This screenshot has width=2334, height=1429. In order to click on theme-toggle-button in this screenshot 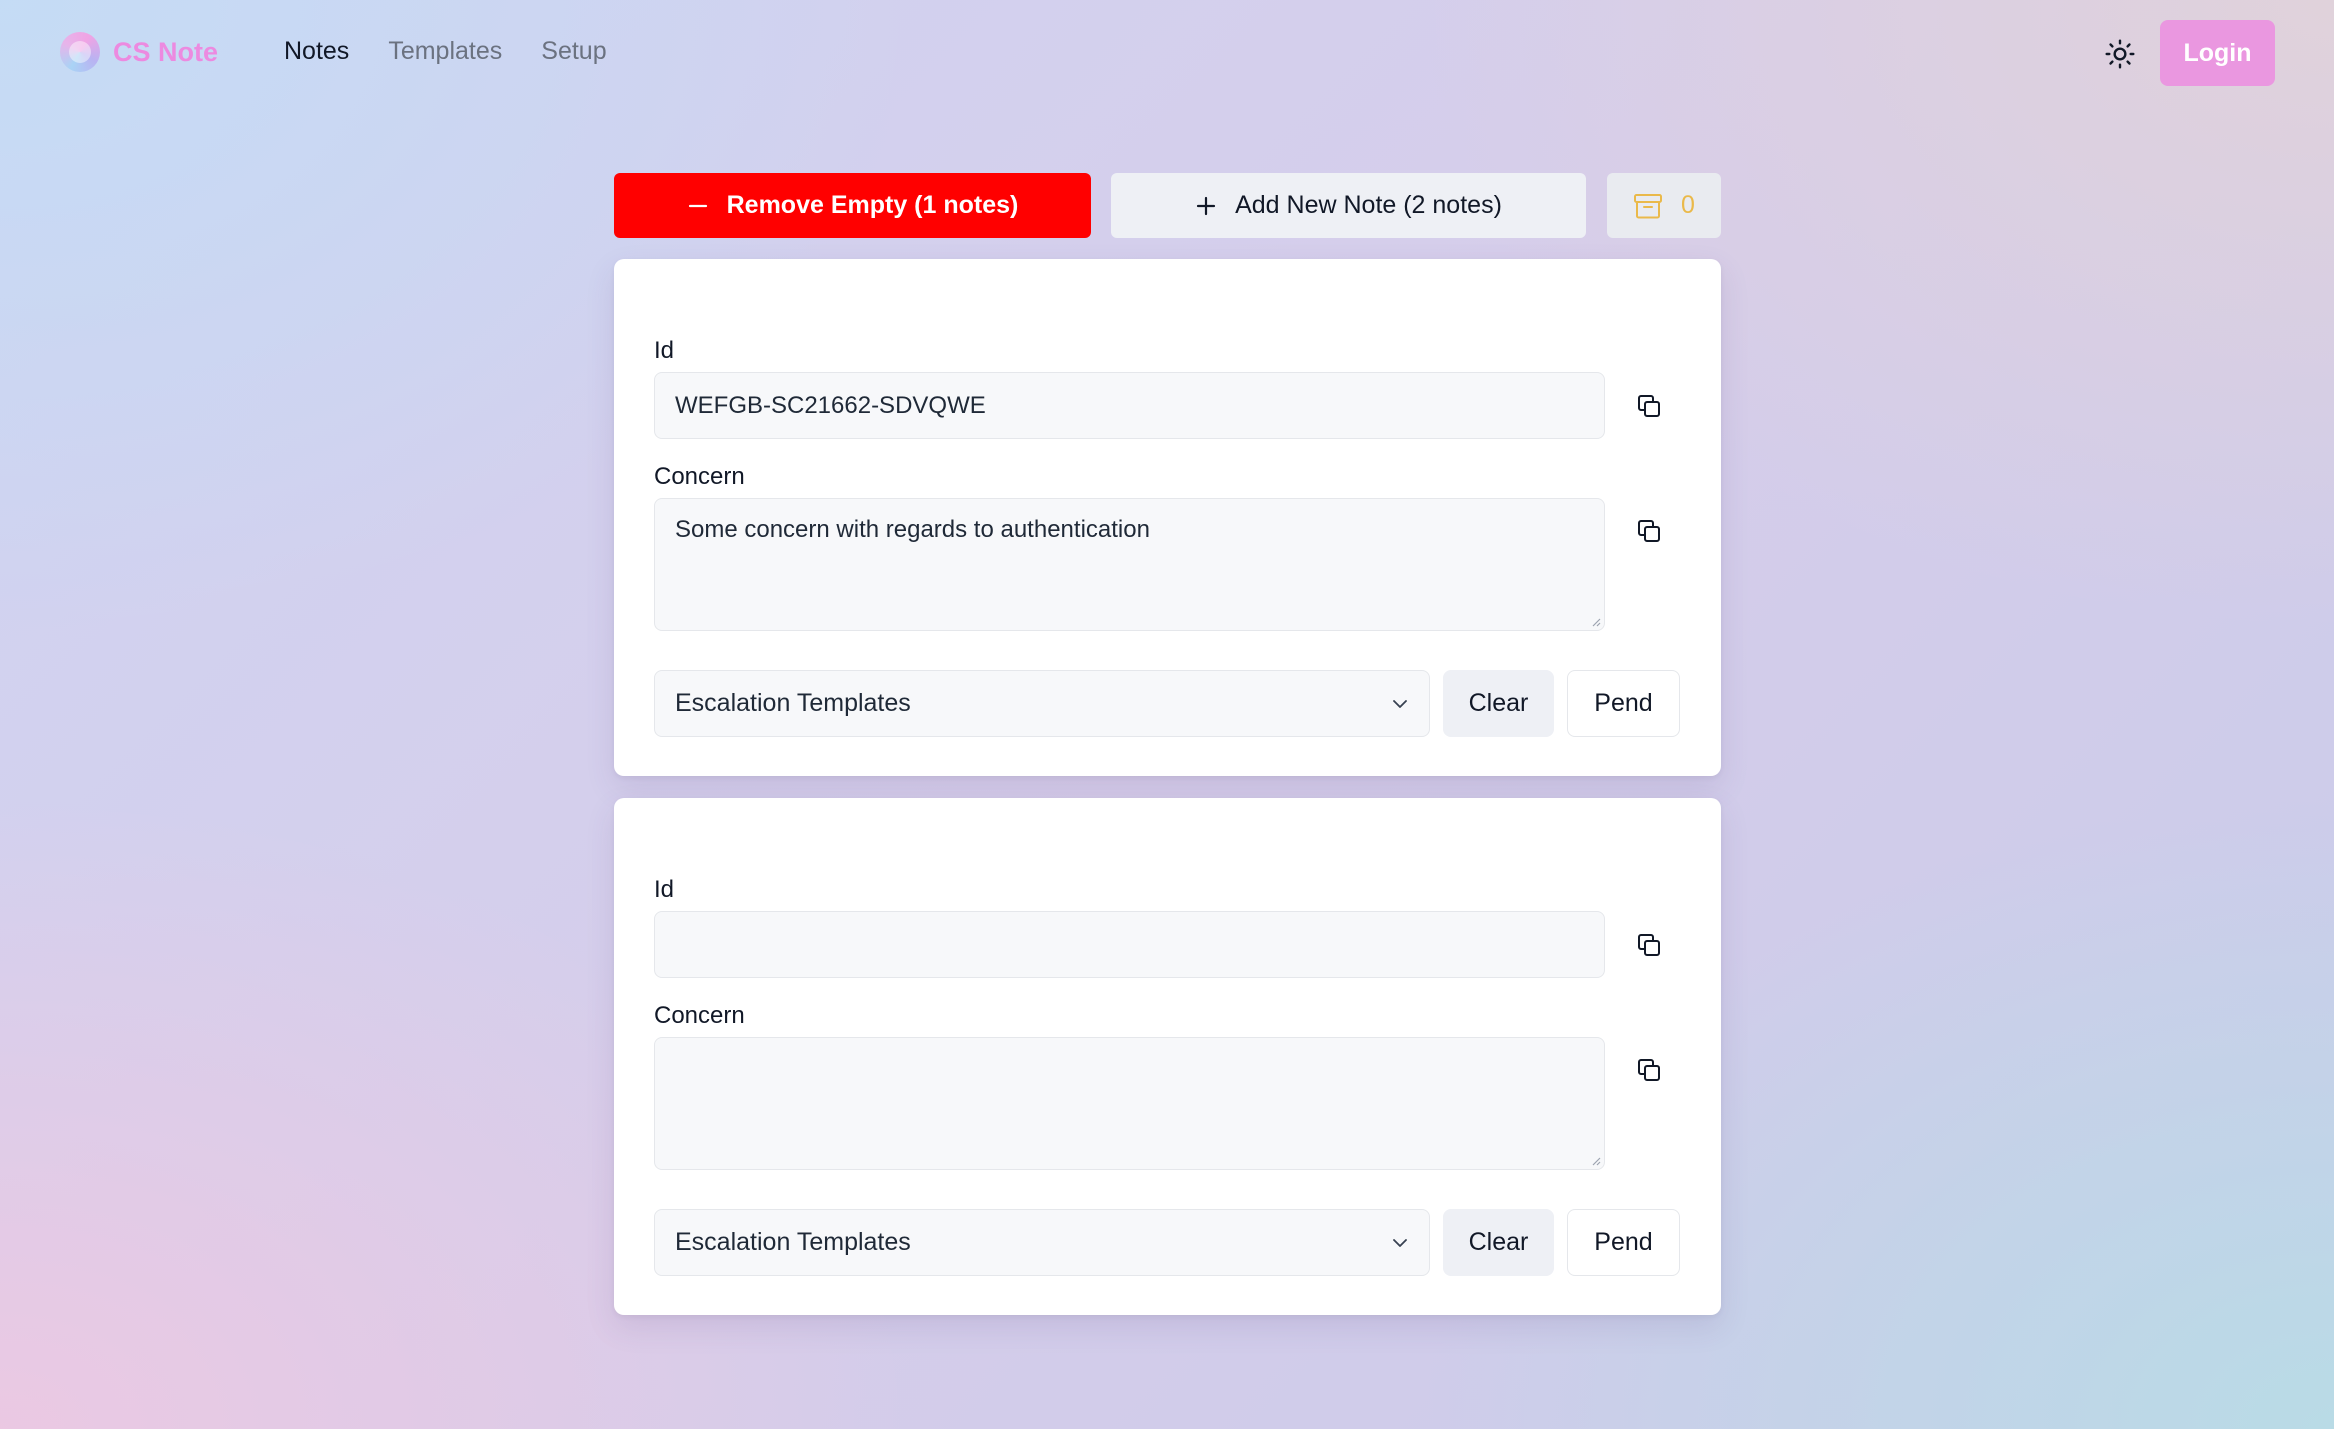, I will do `click(2120, 54)`.